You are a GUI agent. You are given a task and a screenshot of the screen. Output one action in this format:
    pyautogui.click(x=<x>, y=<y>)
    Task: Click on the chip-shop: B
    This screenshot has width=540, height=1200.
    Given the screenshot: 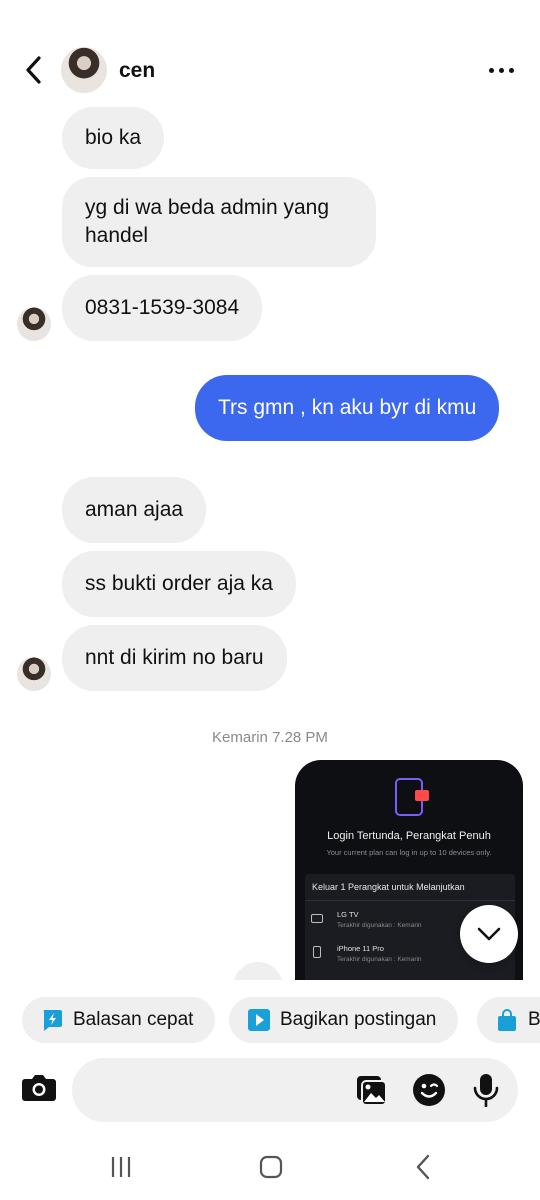 What is the action you would take?
    pyautogui.click(x=508, y=1020)
    